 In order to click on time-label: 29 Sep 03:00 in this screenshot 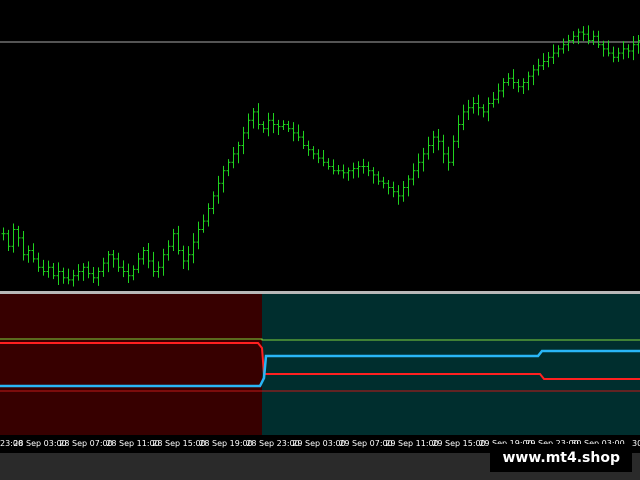, I will do `click(319, 443)`.